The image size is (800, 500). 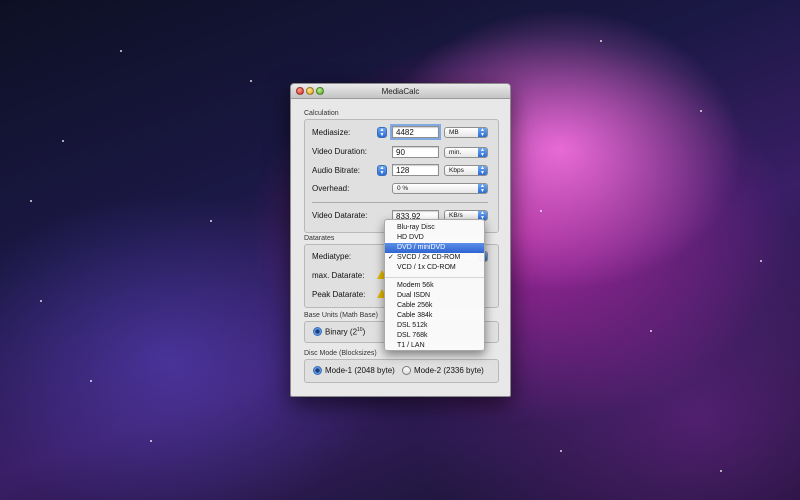 What do you see at coordinates (340, 353) in the screenshot?
I see `disc-mode-section-label: Disc Mode (Blocksizes)` at bounding box center [340, 353].